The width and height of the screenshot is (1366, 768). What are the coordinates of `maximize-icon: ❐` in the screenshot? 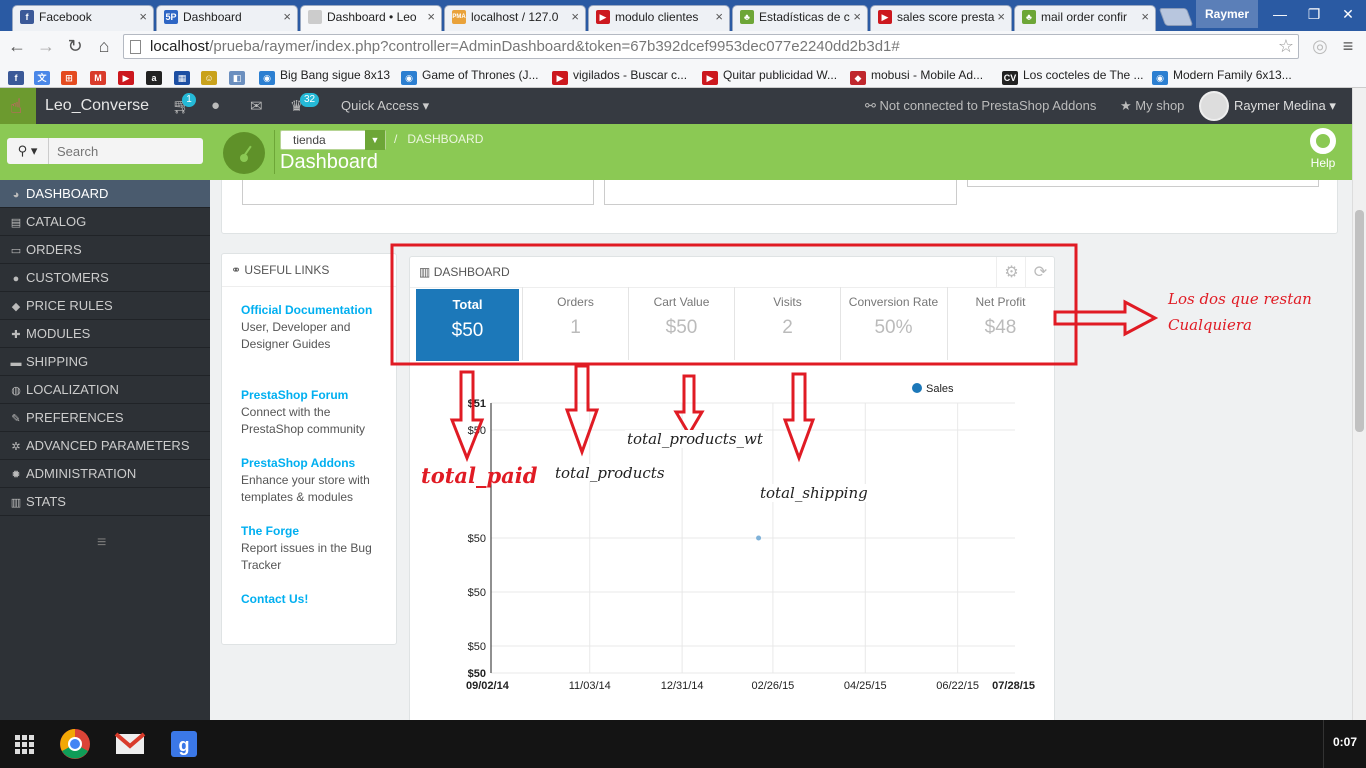 It's located at (1314, 14).